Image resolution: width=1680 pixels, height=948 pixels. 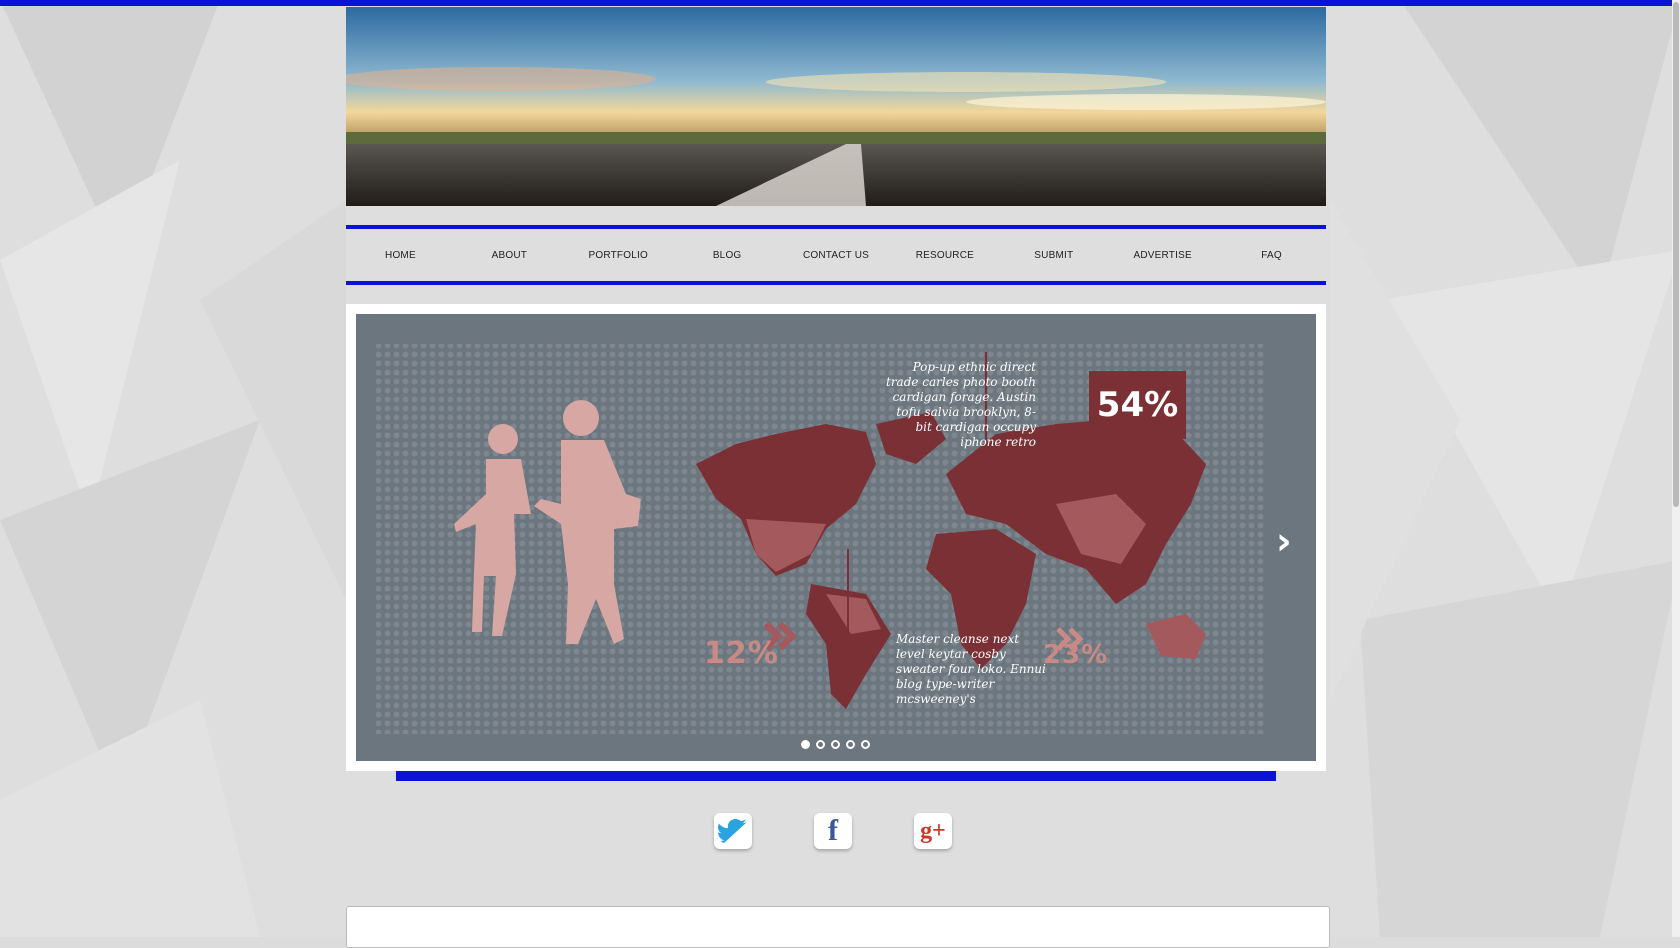 What do you see at coordinates (509, 255) in the screenshot?
I see `nav-about: ABOUT` at bounding box center [509, 255].